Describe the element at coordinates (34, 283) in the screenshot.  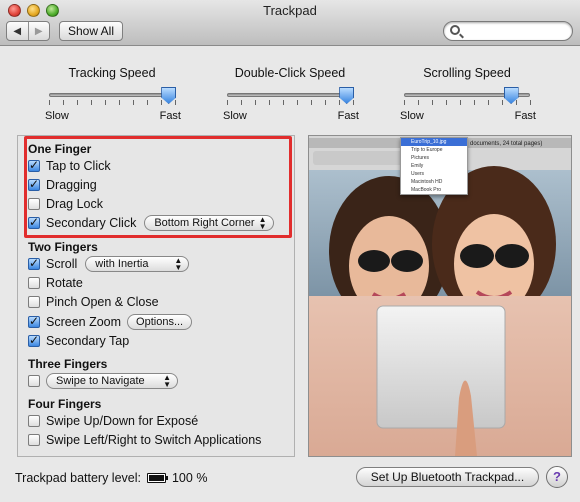
I see `rotate-checkbox` at that location.